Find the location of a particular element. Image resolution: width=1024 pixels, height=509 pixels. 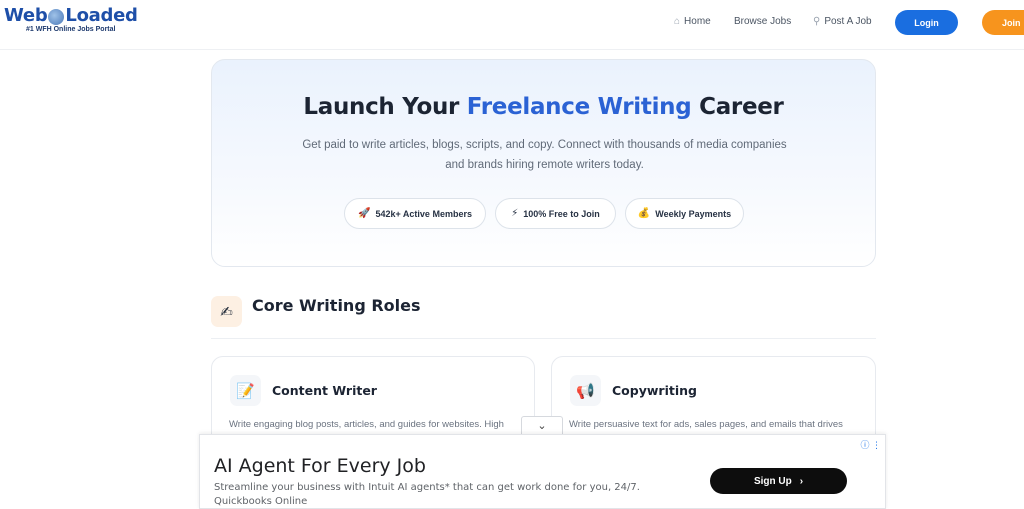

writing-hand-icon: ✍ is located at coordinates (226, 311).